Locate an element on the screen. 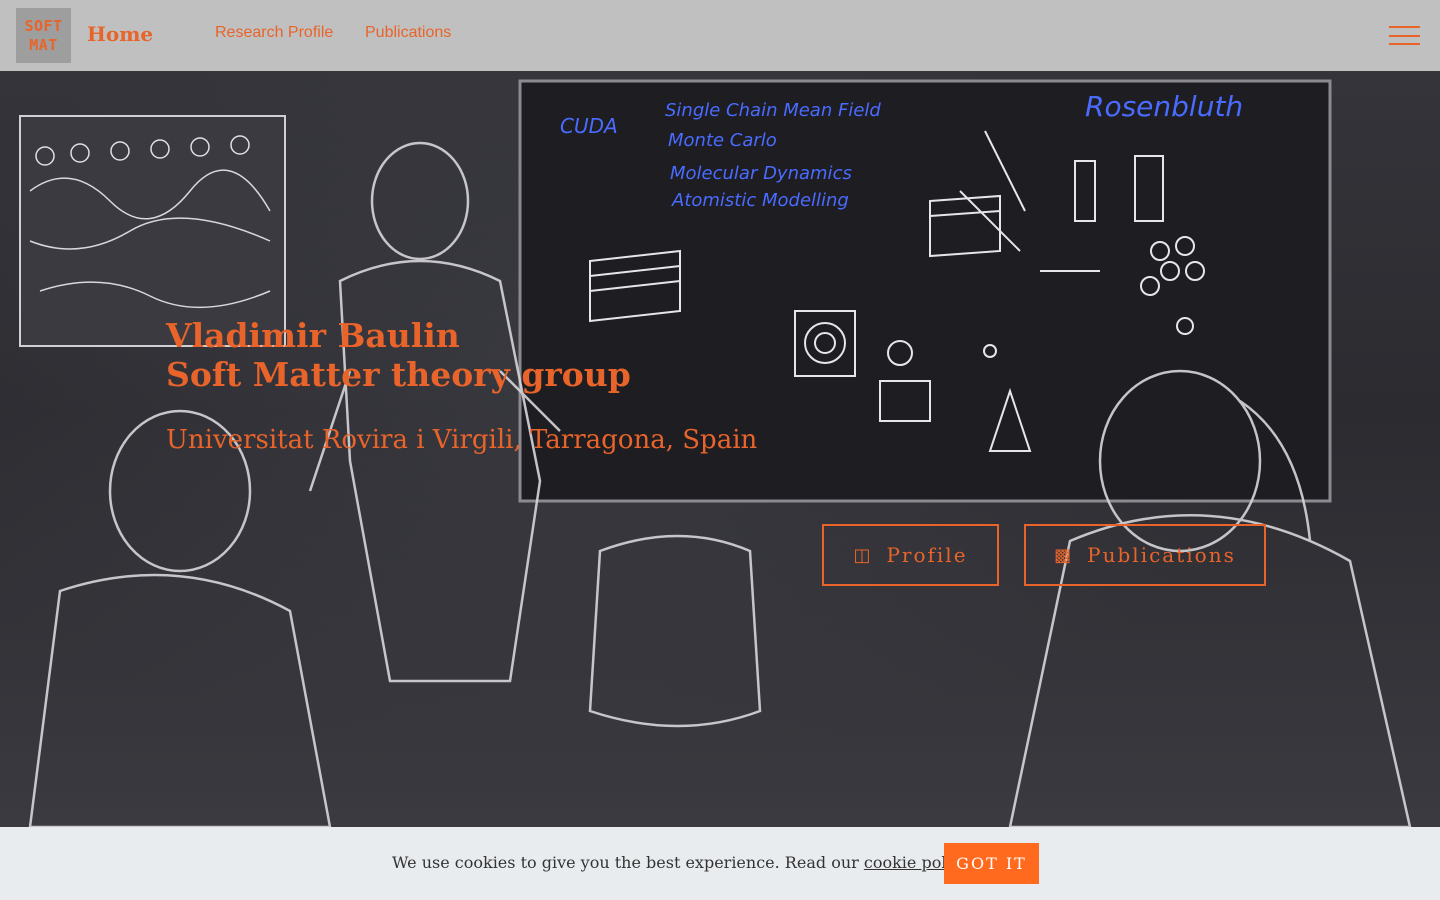 This screenshot has height=900, width=1440. publications-button: ▩ Publications is located at coordinates (1145, 555).